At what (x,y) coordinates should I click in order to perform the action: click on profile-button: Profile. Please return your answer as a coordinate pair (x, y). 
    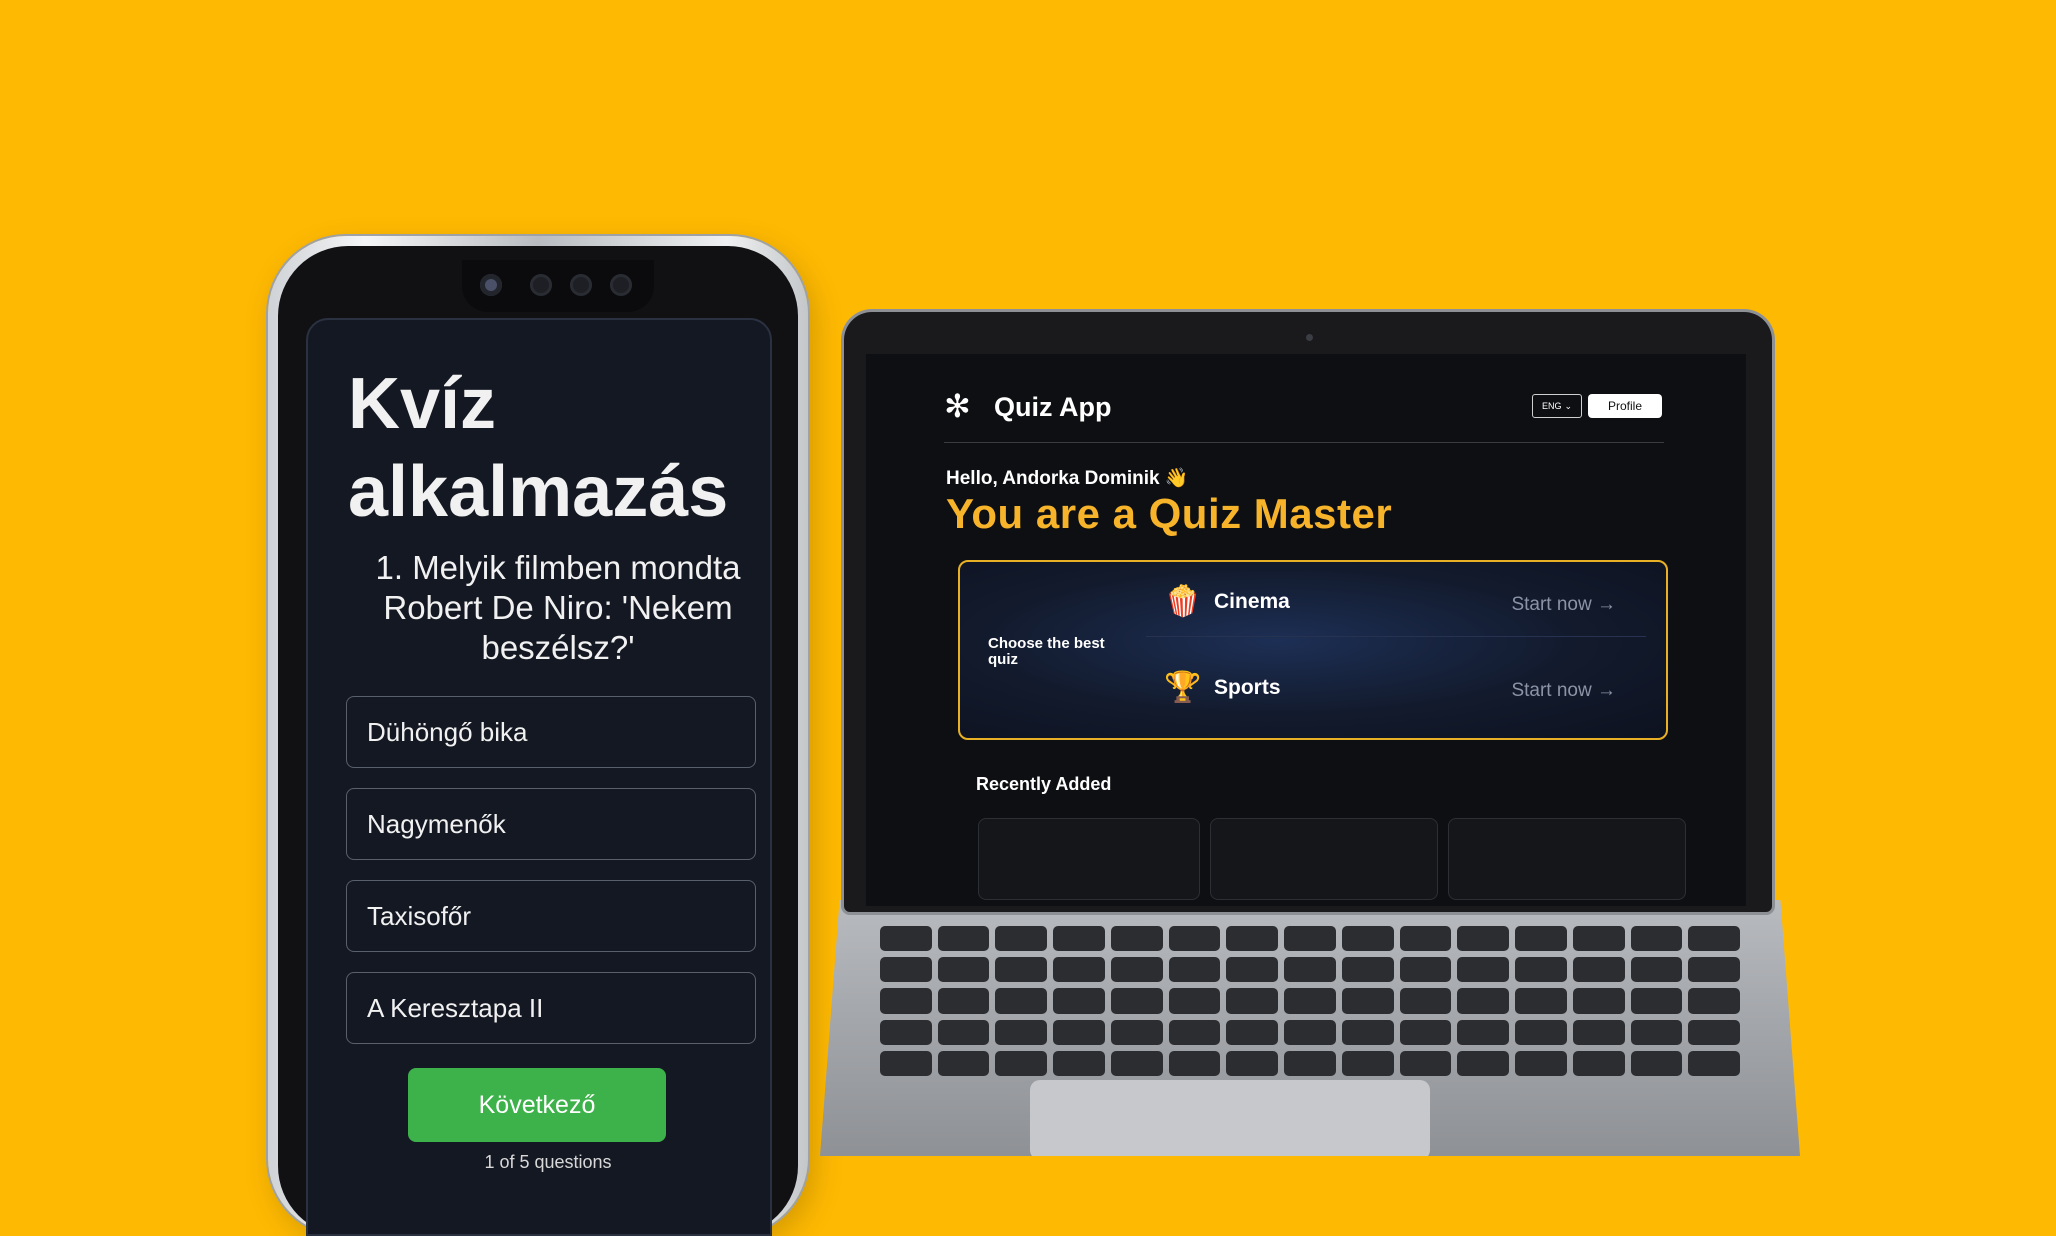
    Looking at the image, I should click on (1625, 406).